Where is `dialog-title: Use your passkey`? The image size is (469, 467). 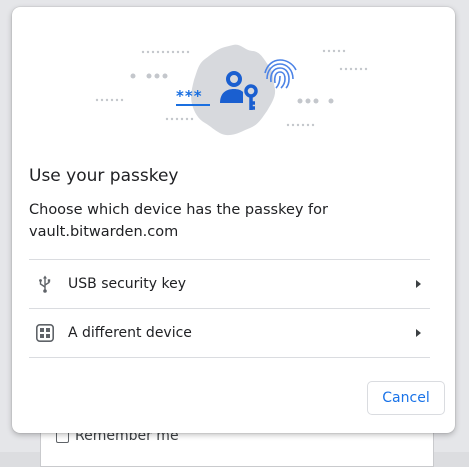
dialog-title: Use your passkey is located at coordinates (104, 176).